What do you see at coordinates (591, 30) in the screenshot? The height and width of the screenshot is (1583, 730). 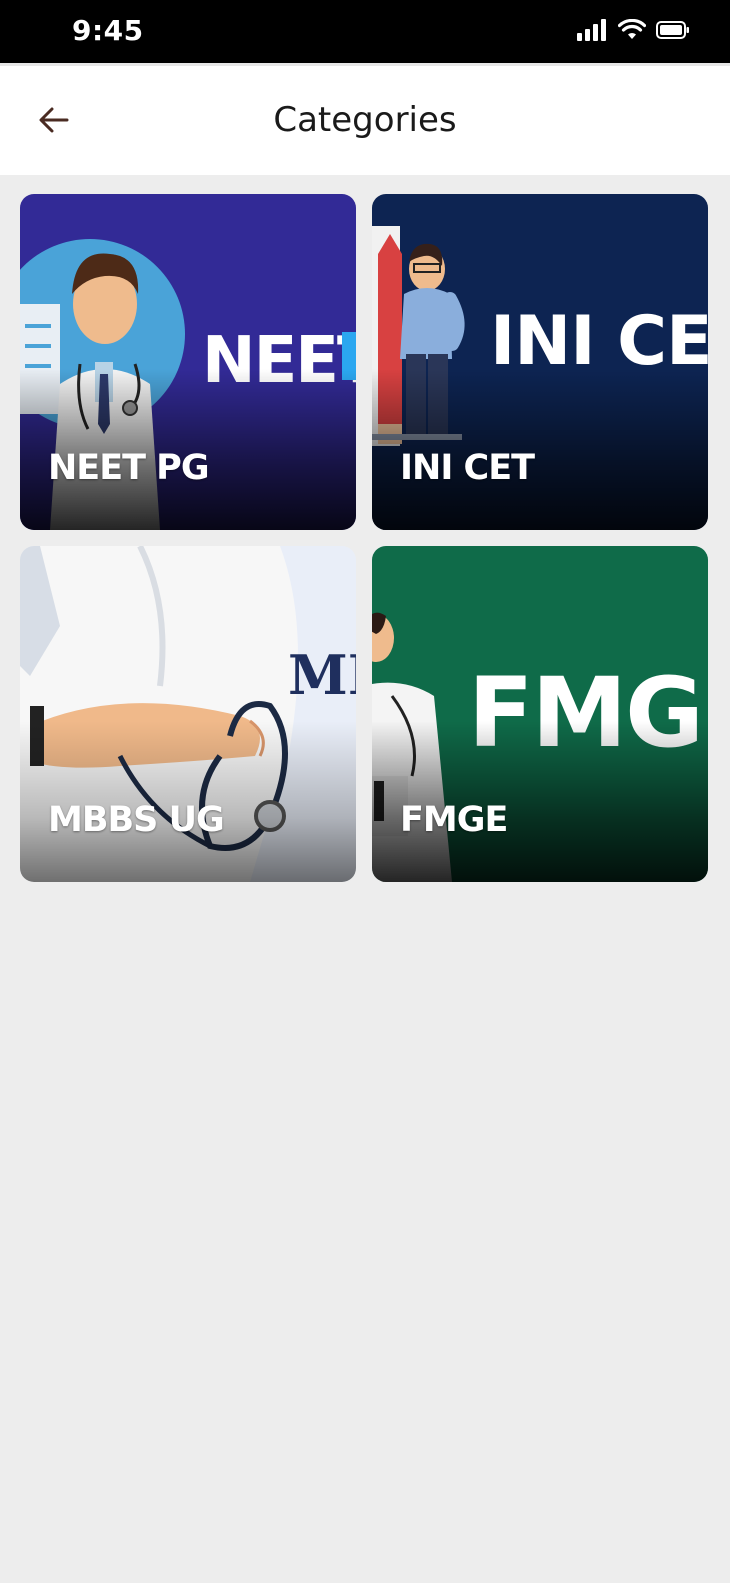 I see `signal-icon` at bounding box center [591, 30].